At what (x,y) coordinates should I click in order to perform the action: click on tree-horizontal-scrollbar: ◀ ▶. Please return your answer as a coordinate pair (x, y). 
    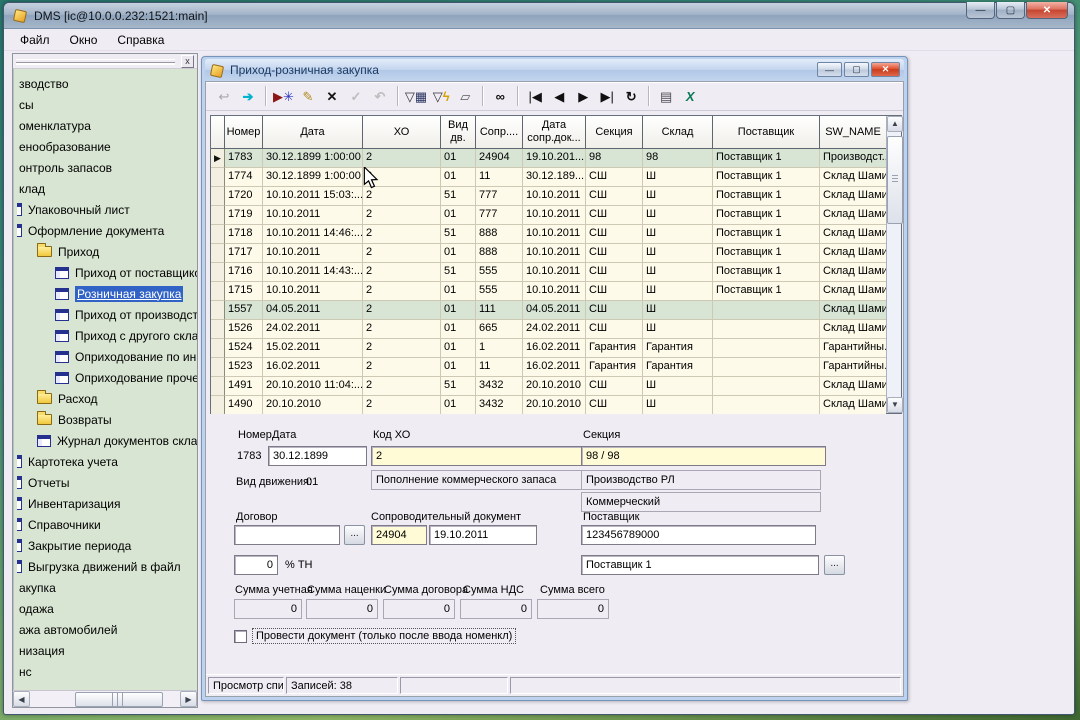
    Looking at the image, I should click on (105, 698).